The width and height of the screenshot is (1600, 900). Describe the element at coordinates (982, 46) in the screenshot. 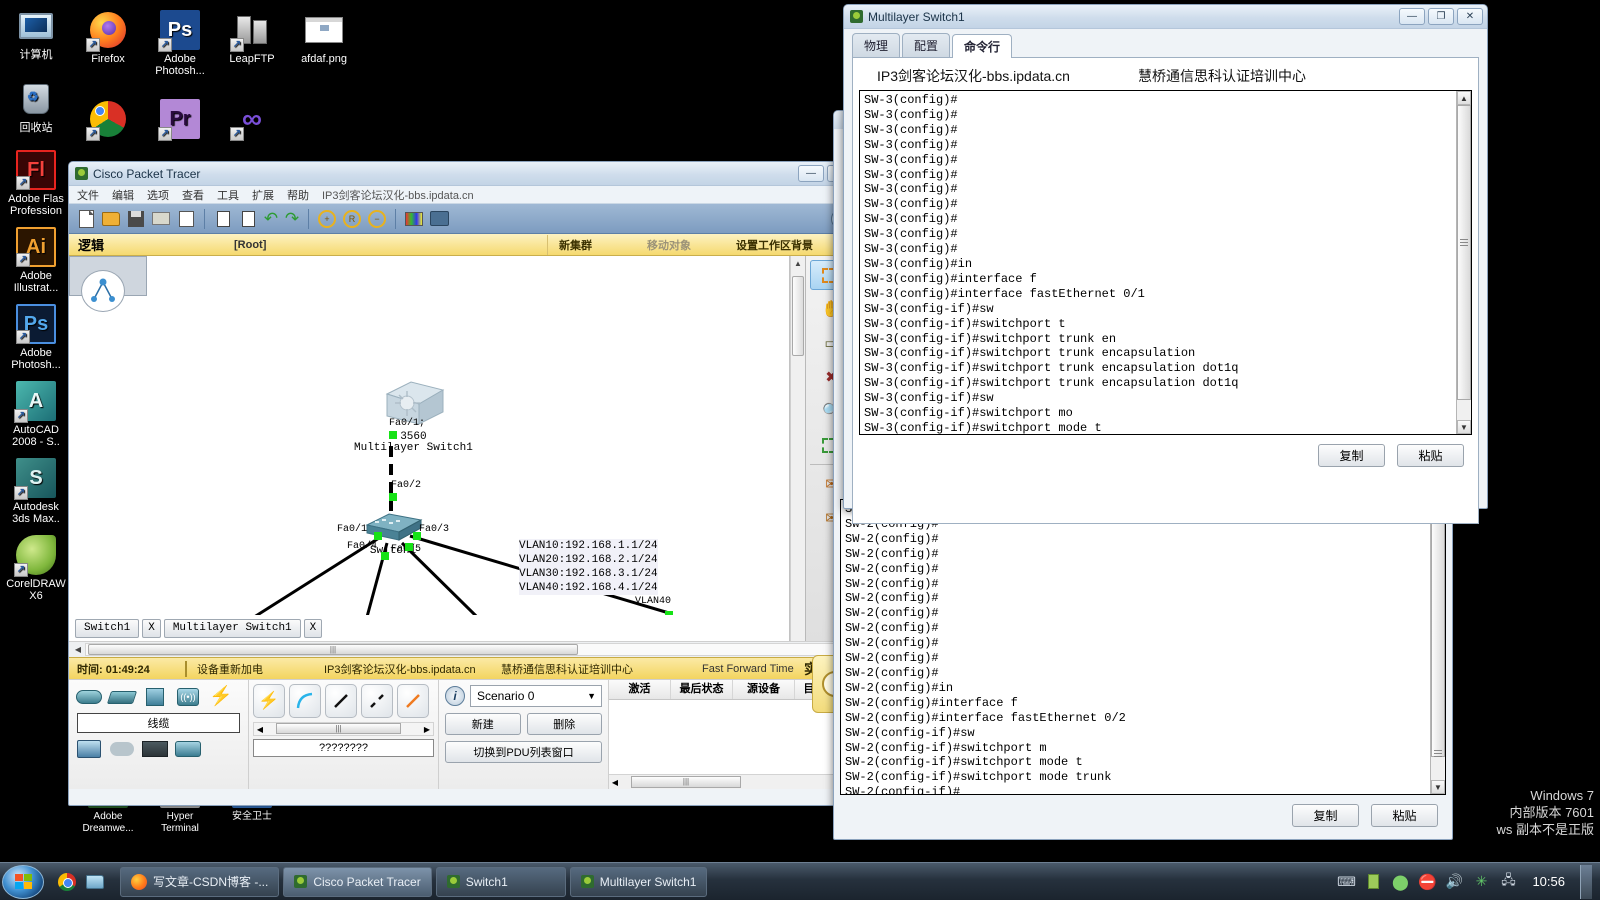

I see `tab-cli: 命令行` at that location.